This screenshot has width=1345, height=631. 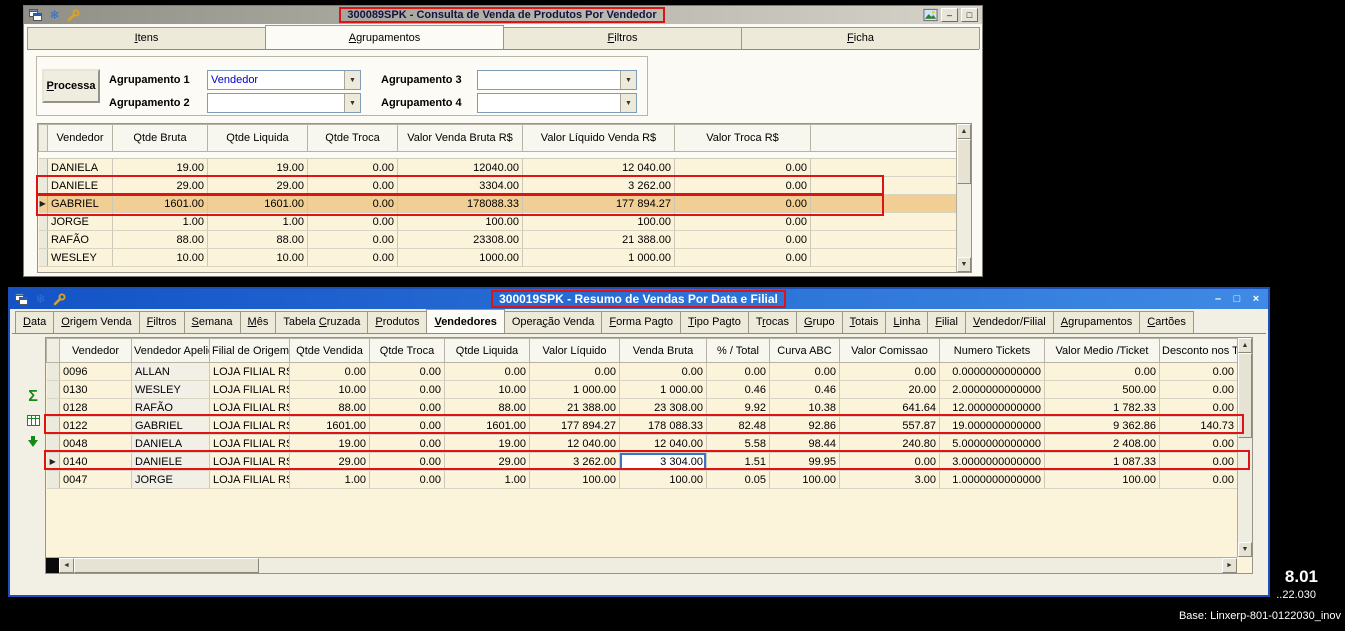 I want to click on column-header: Desconto nos Tick, so click(x=1198, y=350).